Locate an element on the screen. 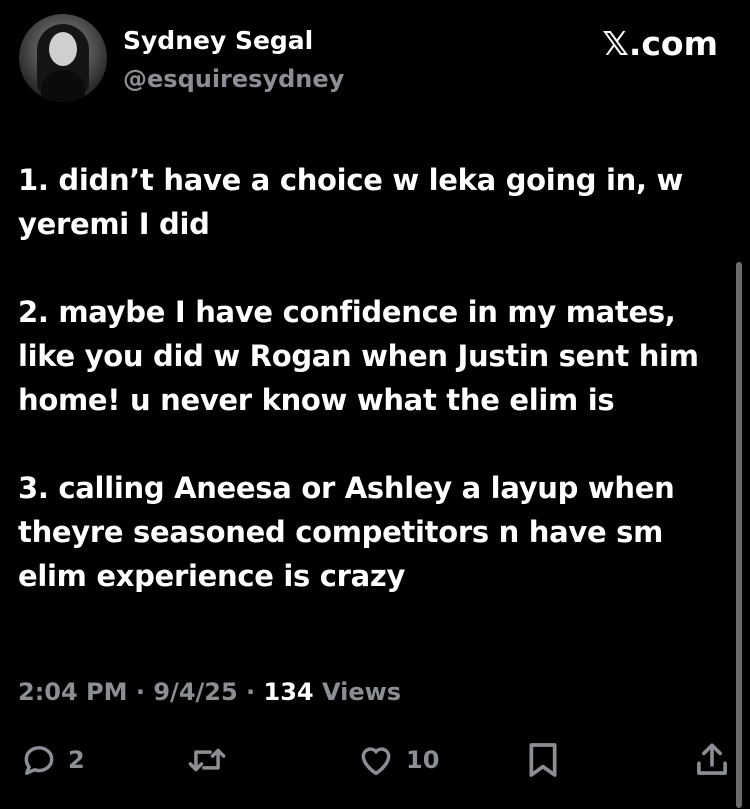 Image resolution: width=750 pixels, height=809 pixels. brand-logo: 𝕏.com is located at coordinates (660, 44).